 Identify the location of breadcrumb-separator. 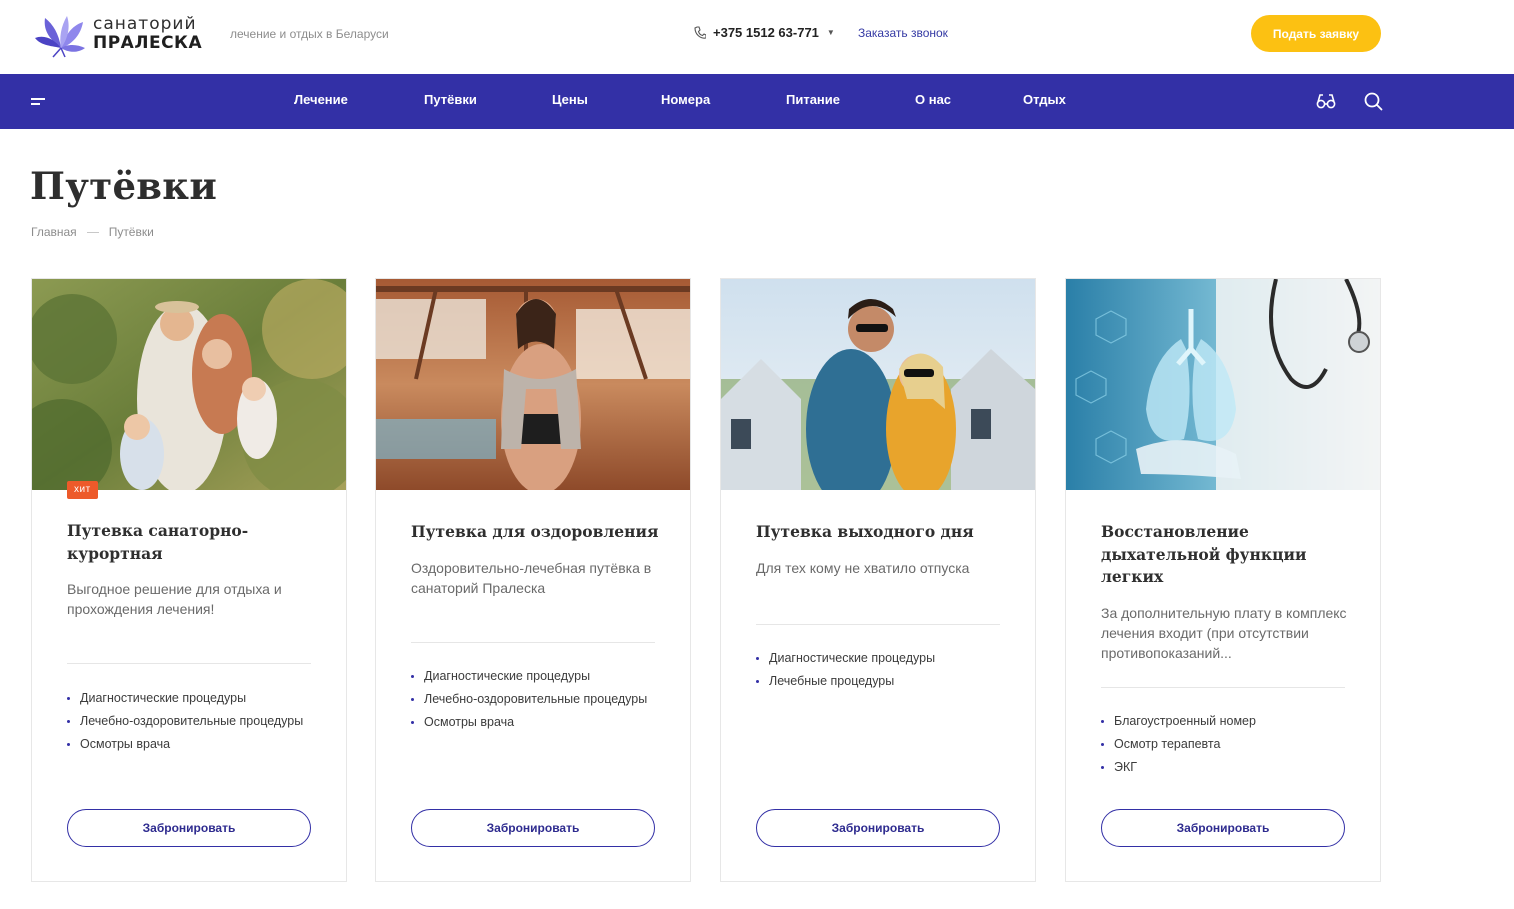
(92, 232).